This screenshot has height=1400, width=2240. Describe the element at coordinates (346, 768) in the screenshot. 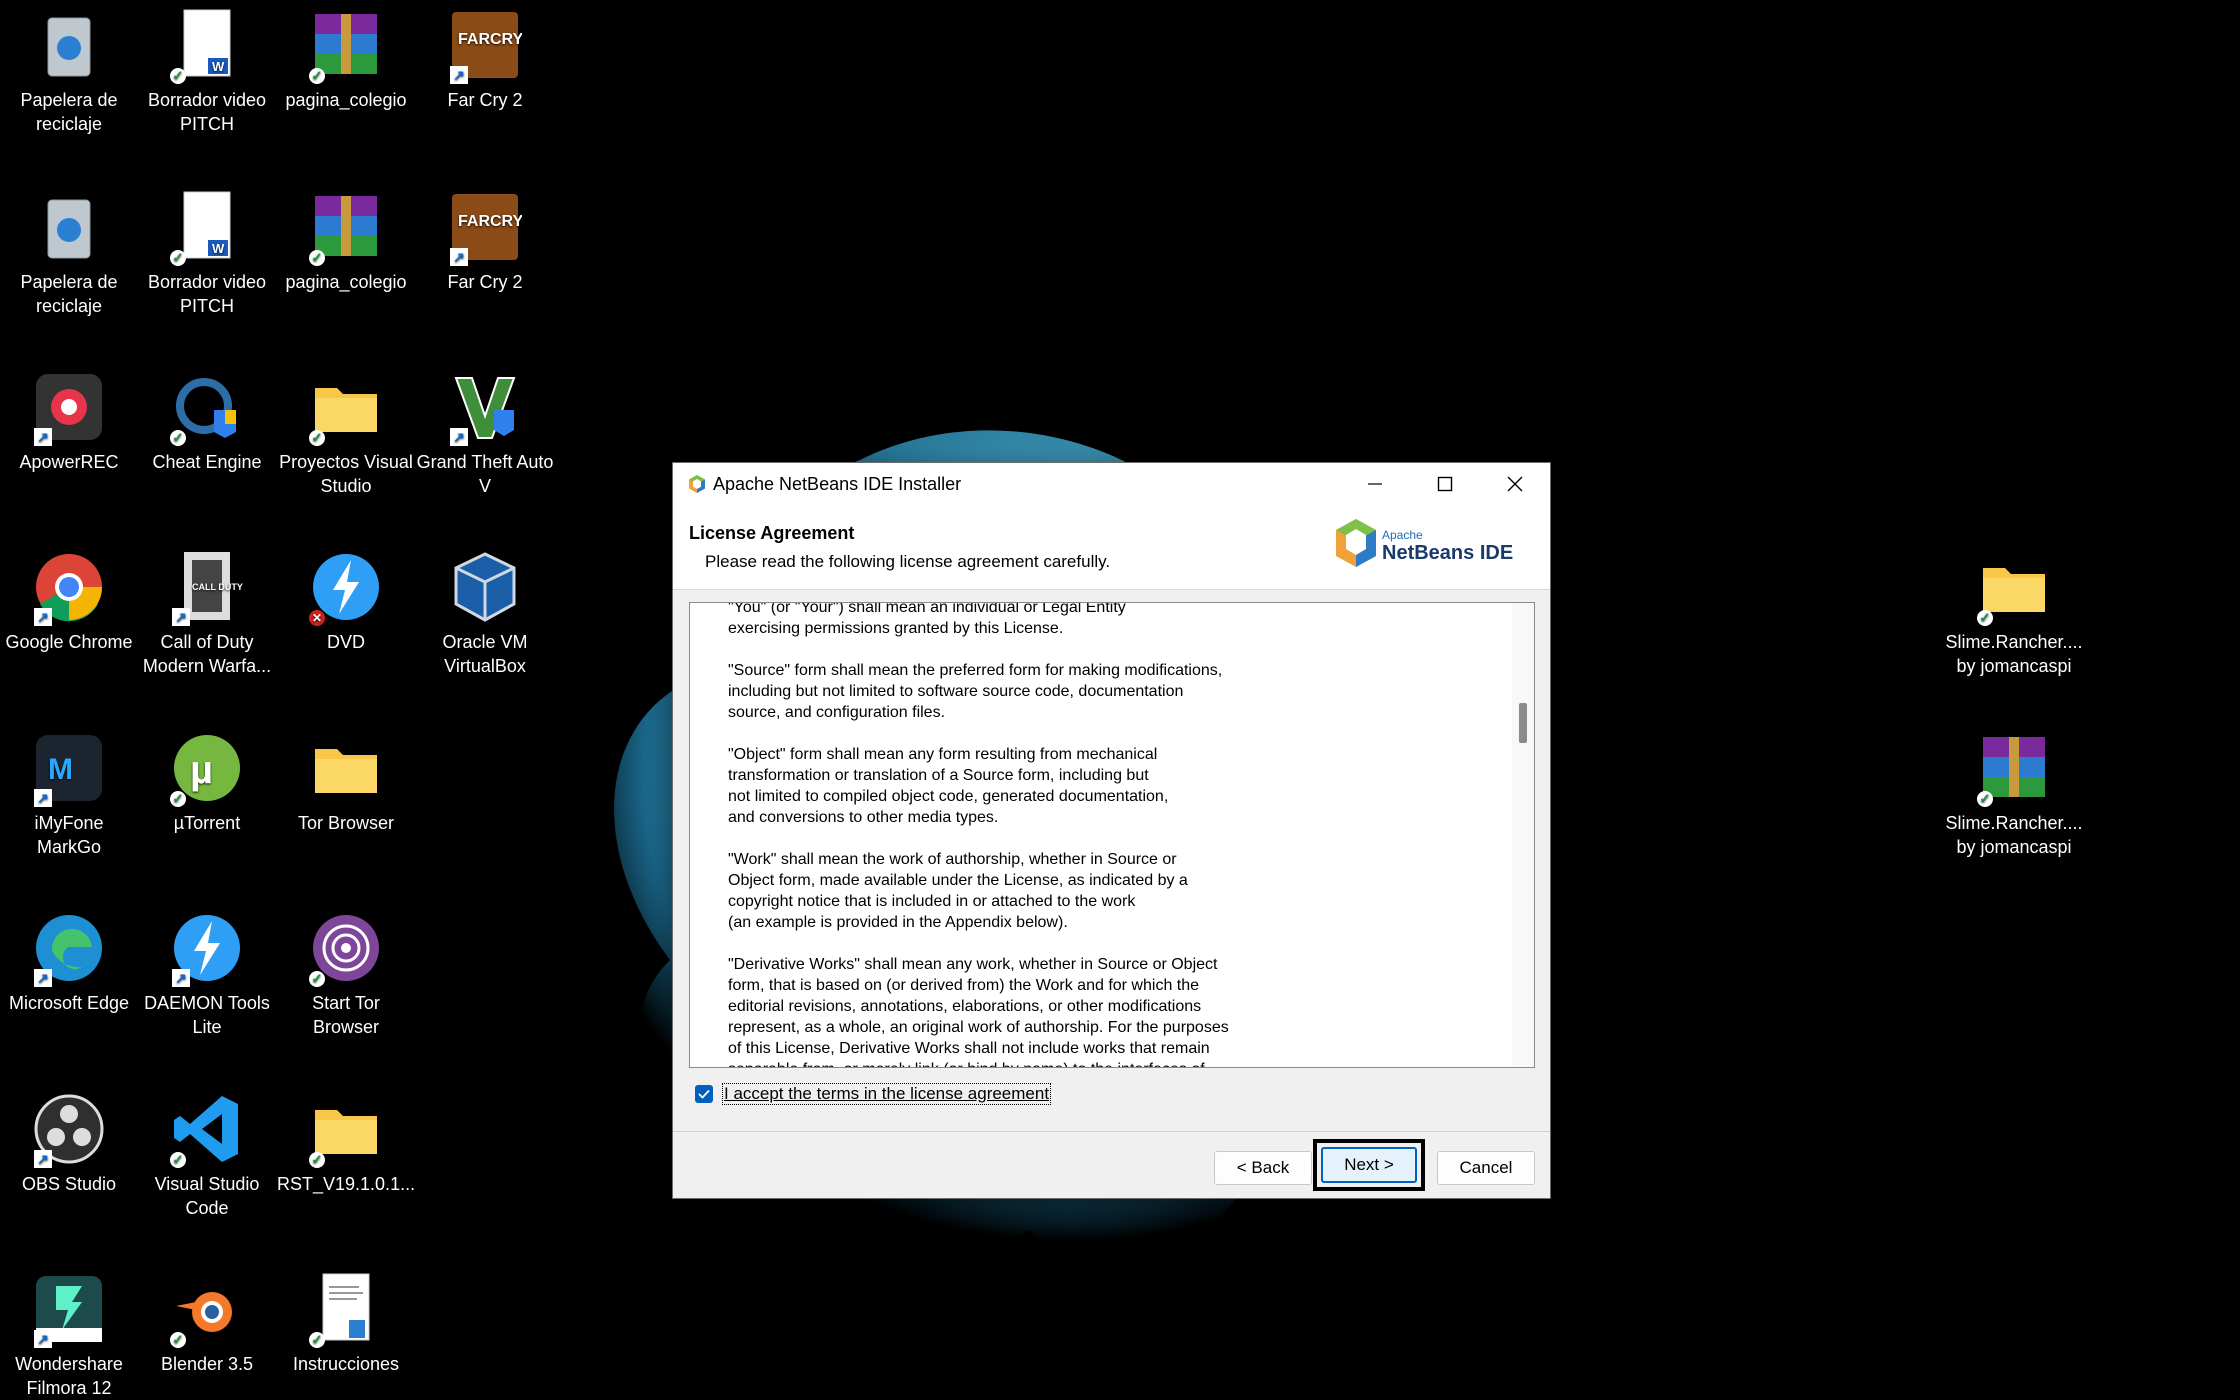

I see `folder-icon` at that location.